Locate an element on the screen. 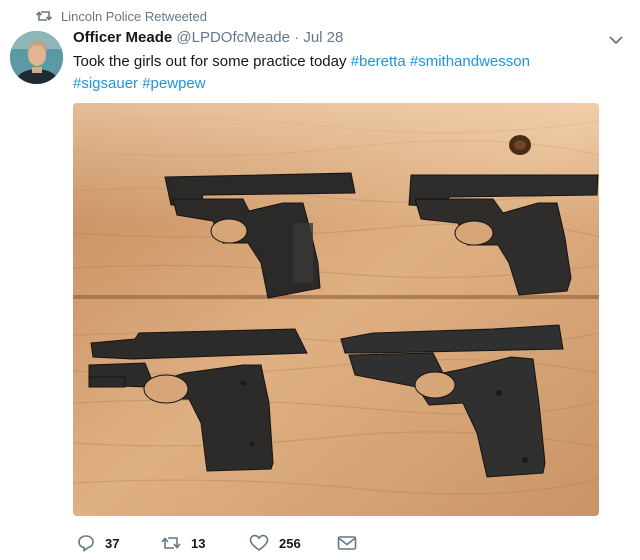  hashtag-link: #smithandwesson is located at coordinates (470, 61).